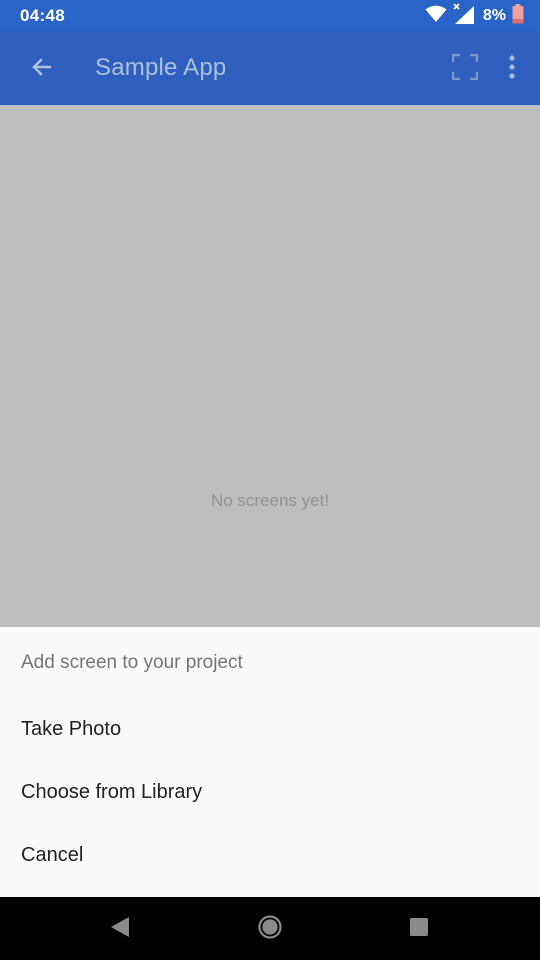 Image resolution: width=540 pixels, height=960 pixels. I want to click on take-photo-option: Take Photo, so click(270, 729).